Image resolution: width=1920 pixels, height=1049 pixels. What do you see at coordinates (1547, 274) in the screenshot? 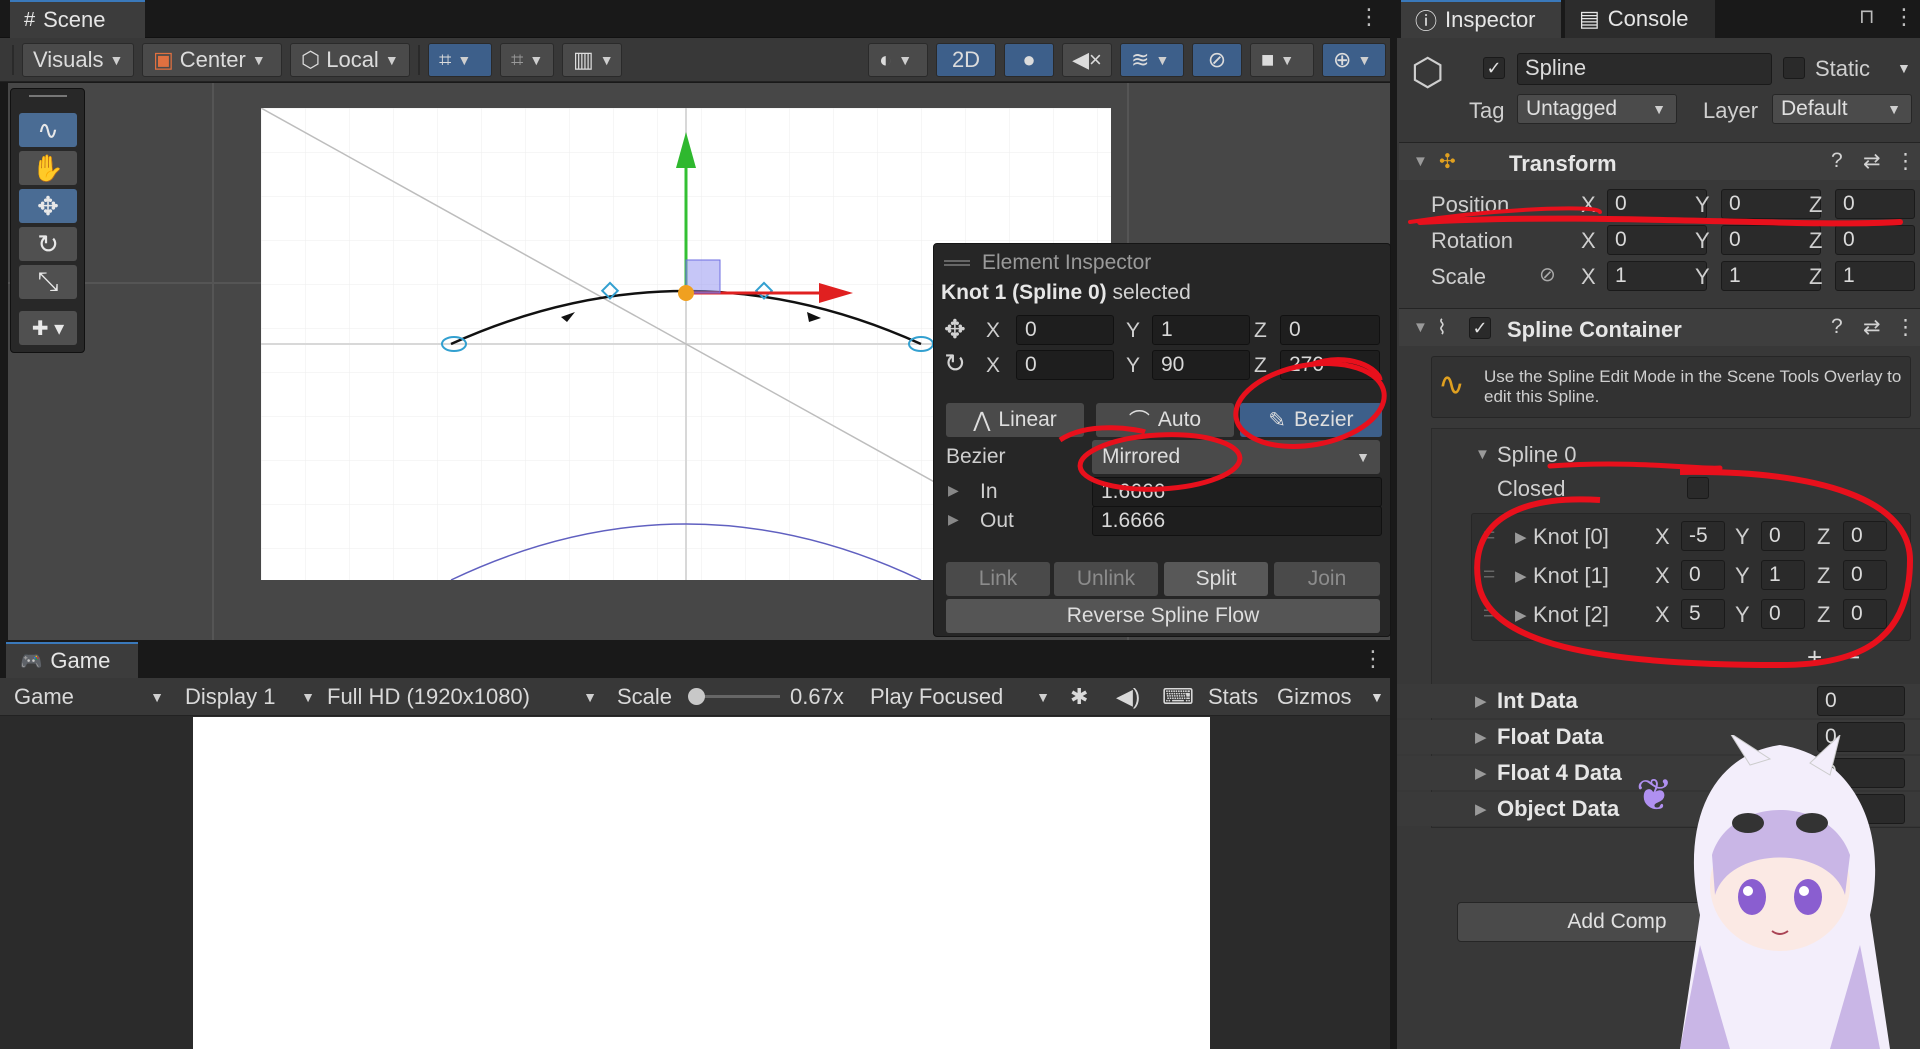
I see `constrain-proportions-icon: ⊘` at bounding box center [1547, 274].